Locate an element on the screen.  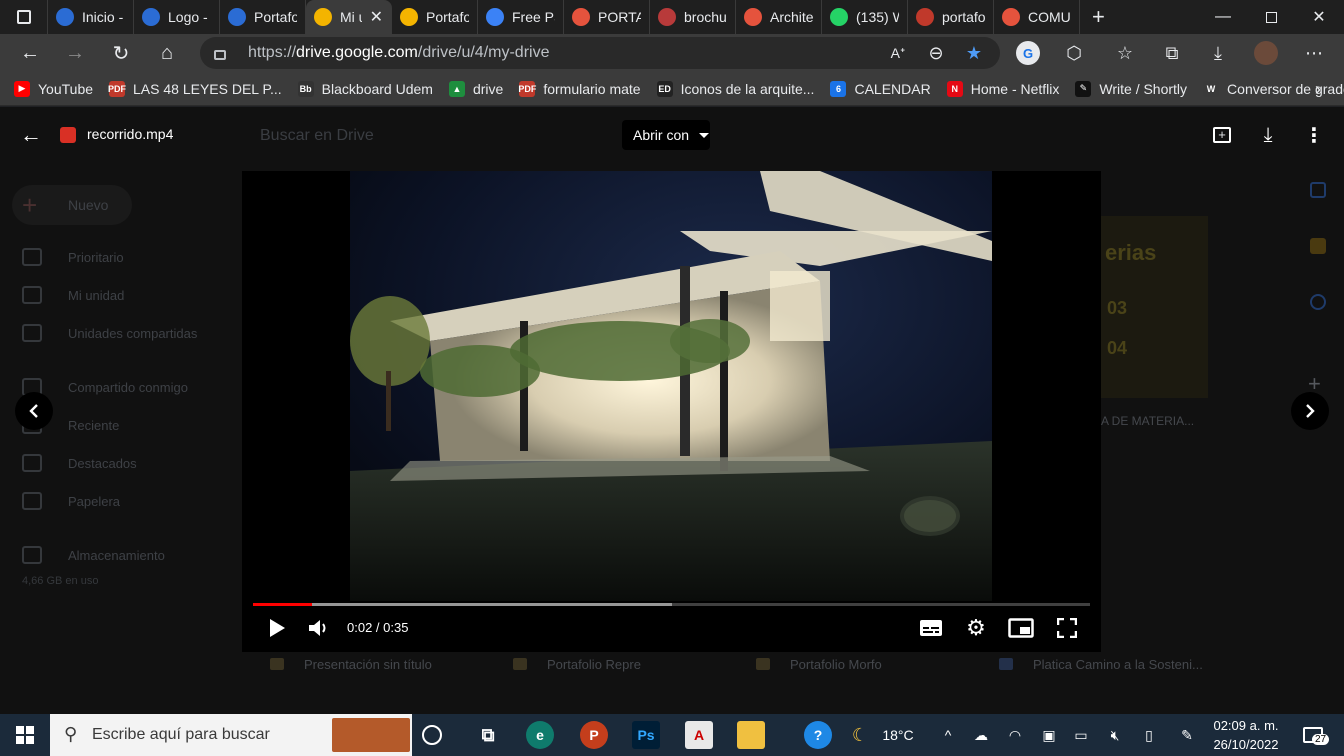
temperature: 18°C is located at coordinates (898, 735).